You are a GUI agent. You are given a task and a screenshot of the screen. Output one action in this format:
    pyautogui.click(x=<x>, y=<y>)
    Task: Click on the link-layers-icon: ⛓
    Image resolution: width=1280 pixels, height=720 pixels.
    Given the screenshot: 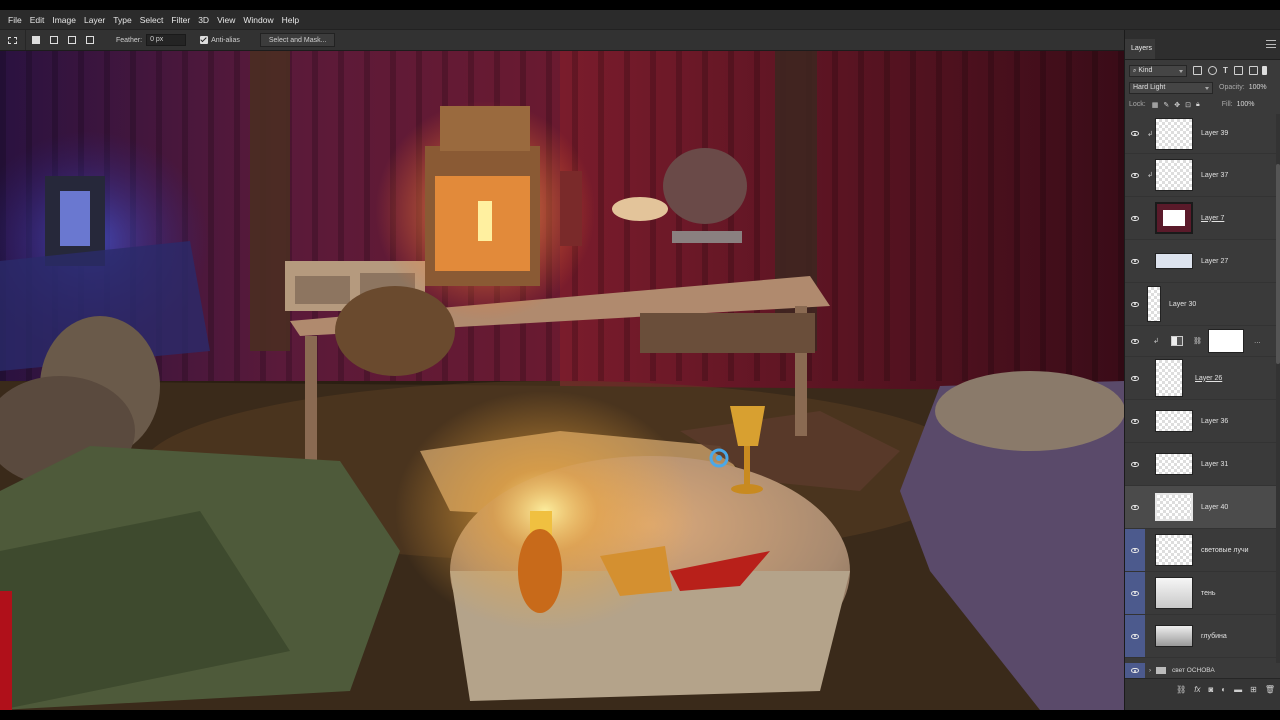 What is the action you would take?
    pyautogui.click(x=1181, y=689)
    